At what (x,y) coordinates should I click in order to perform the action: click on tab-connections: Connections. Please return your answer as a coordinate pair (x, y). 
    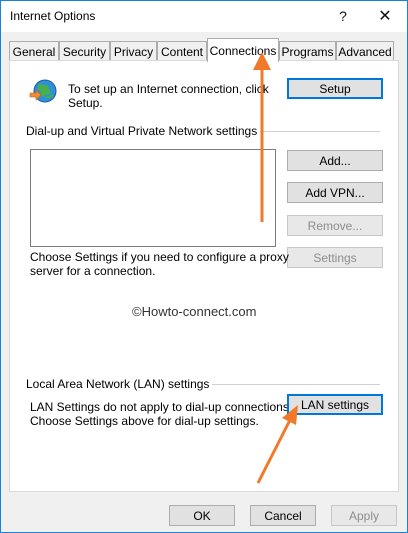
    Looking at the image, I should click on (243, 50).